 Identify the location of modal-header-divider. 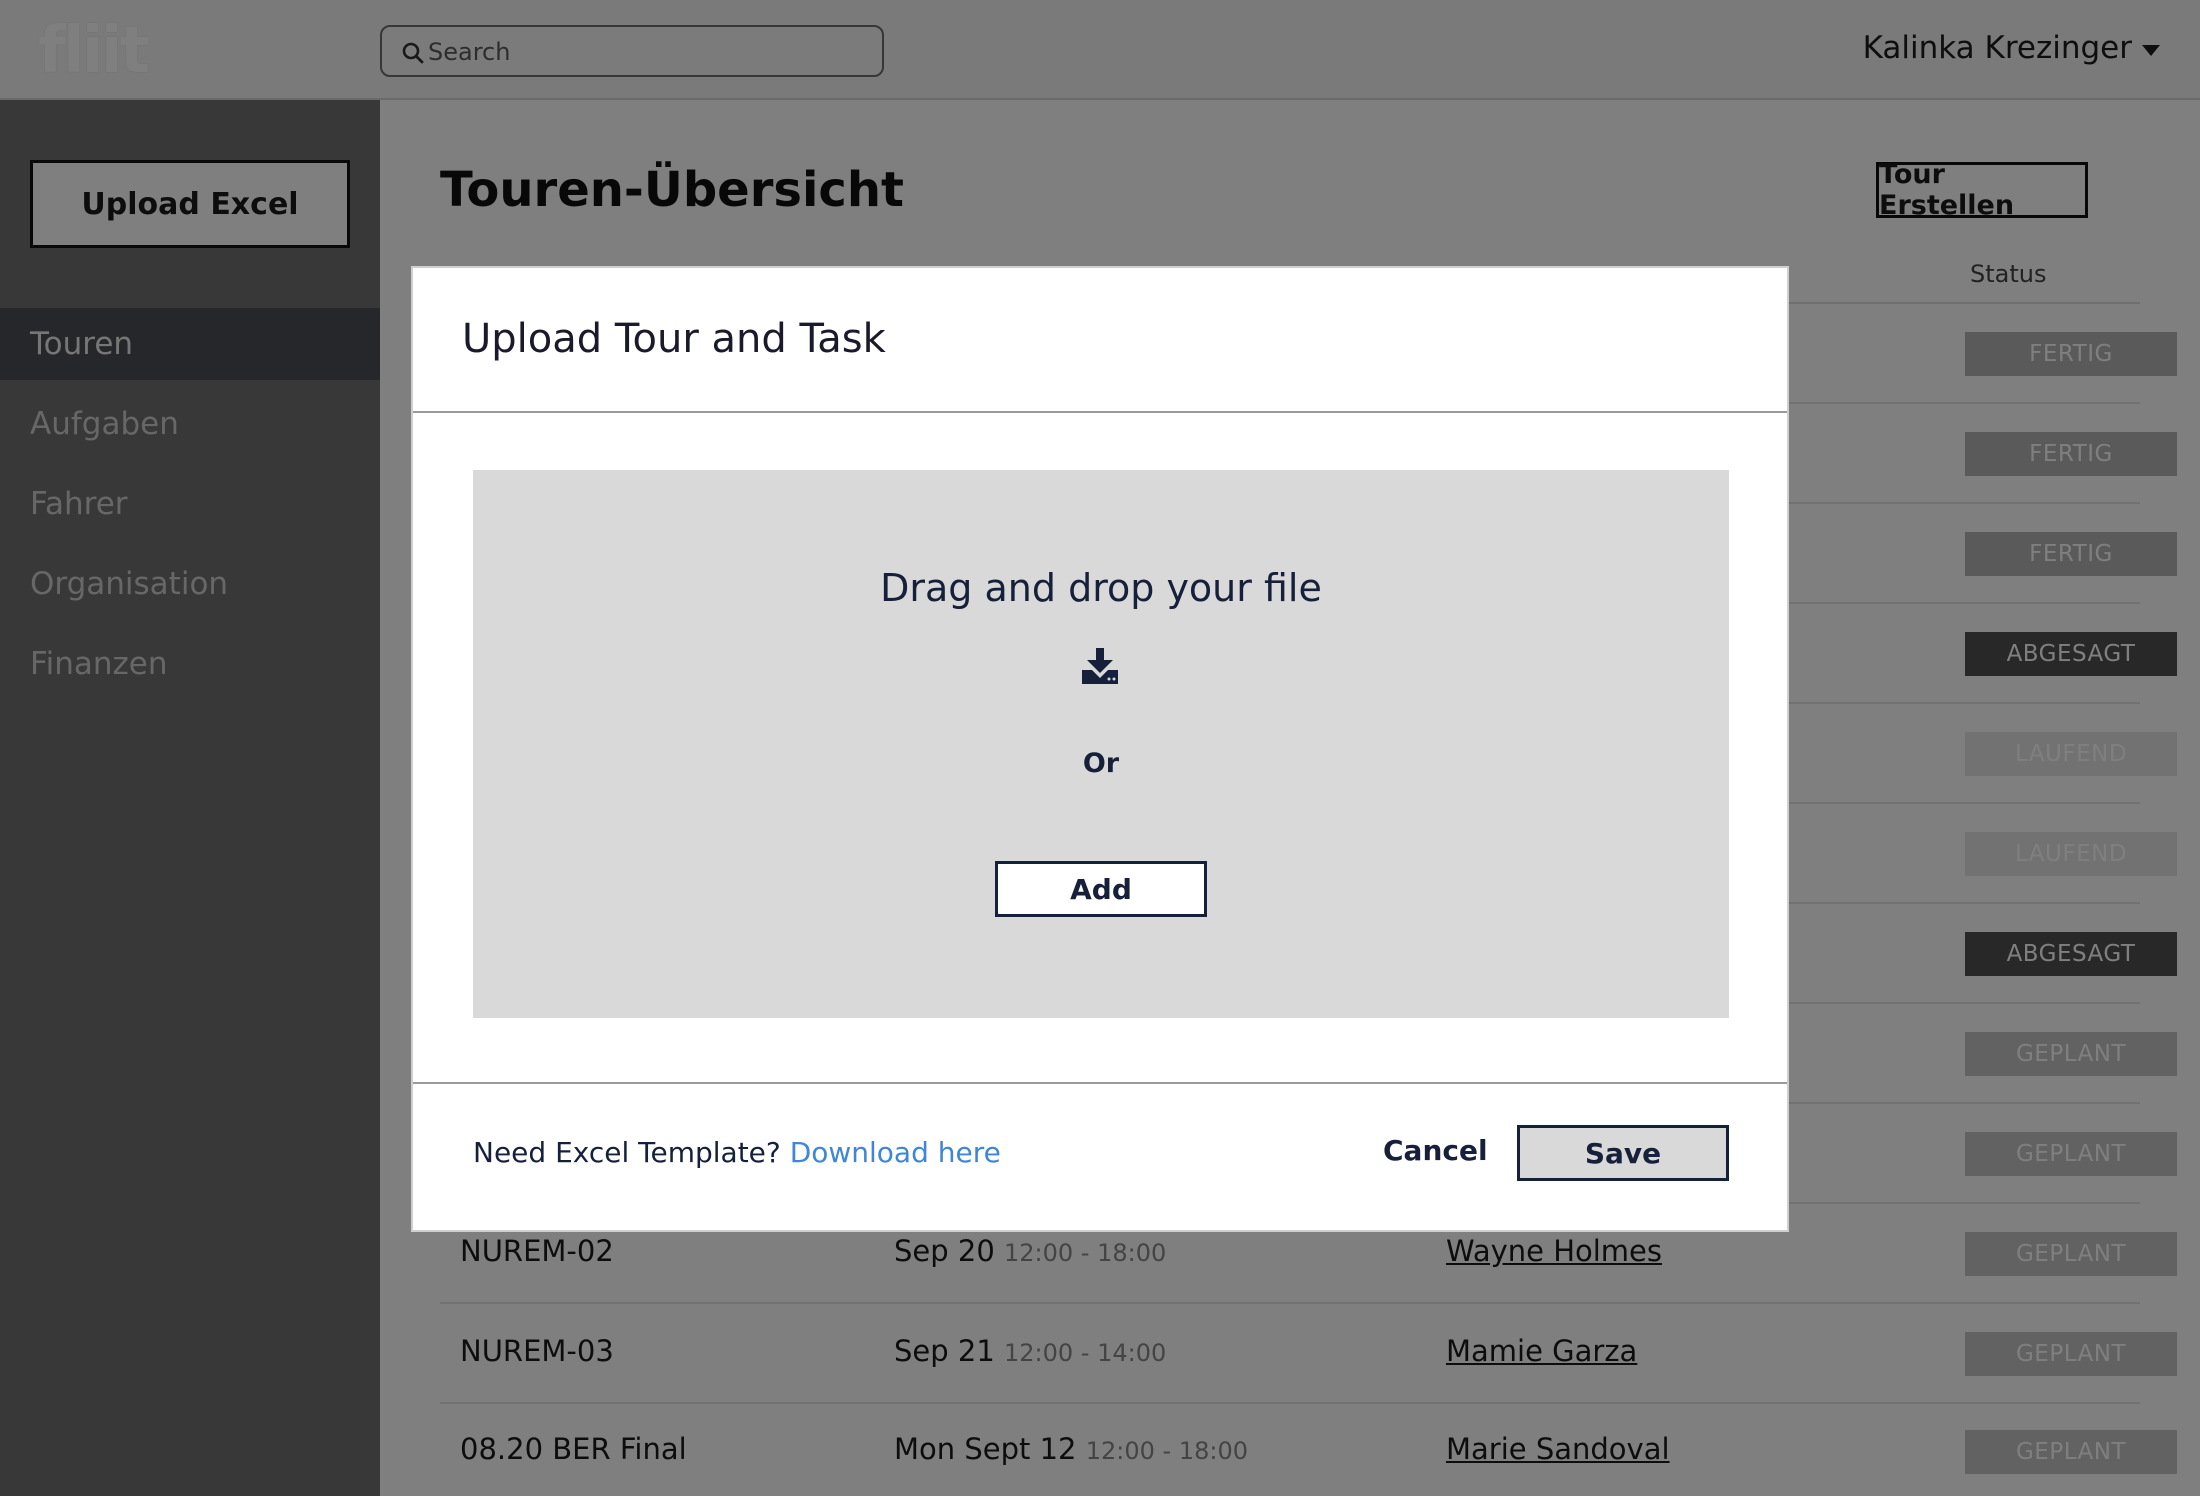
(1100, 412).